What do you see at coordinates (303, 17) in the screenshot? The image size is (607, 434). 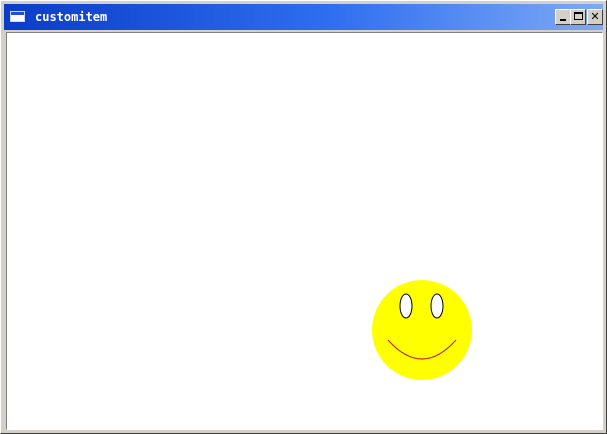 I see `title-bar: customitem ✕` at bounding box center [303, 17].